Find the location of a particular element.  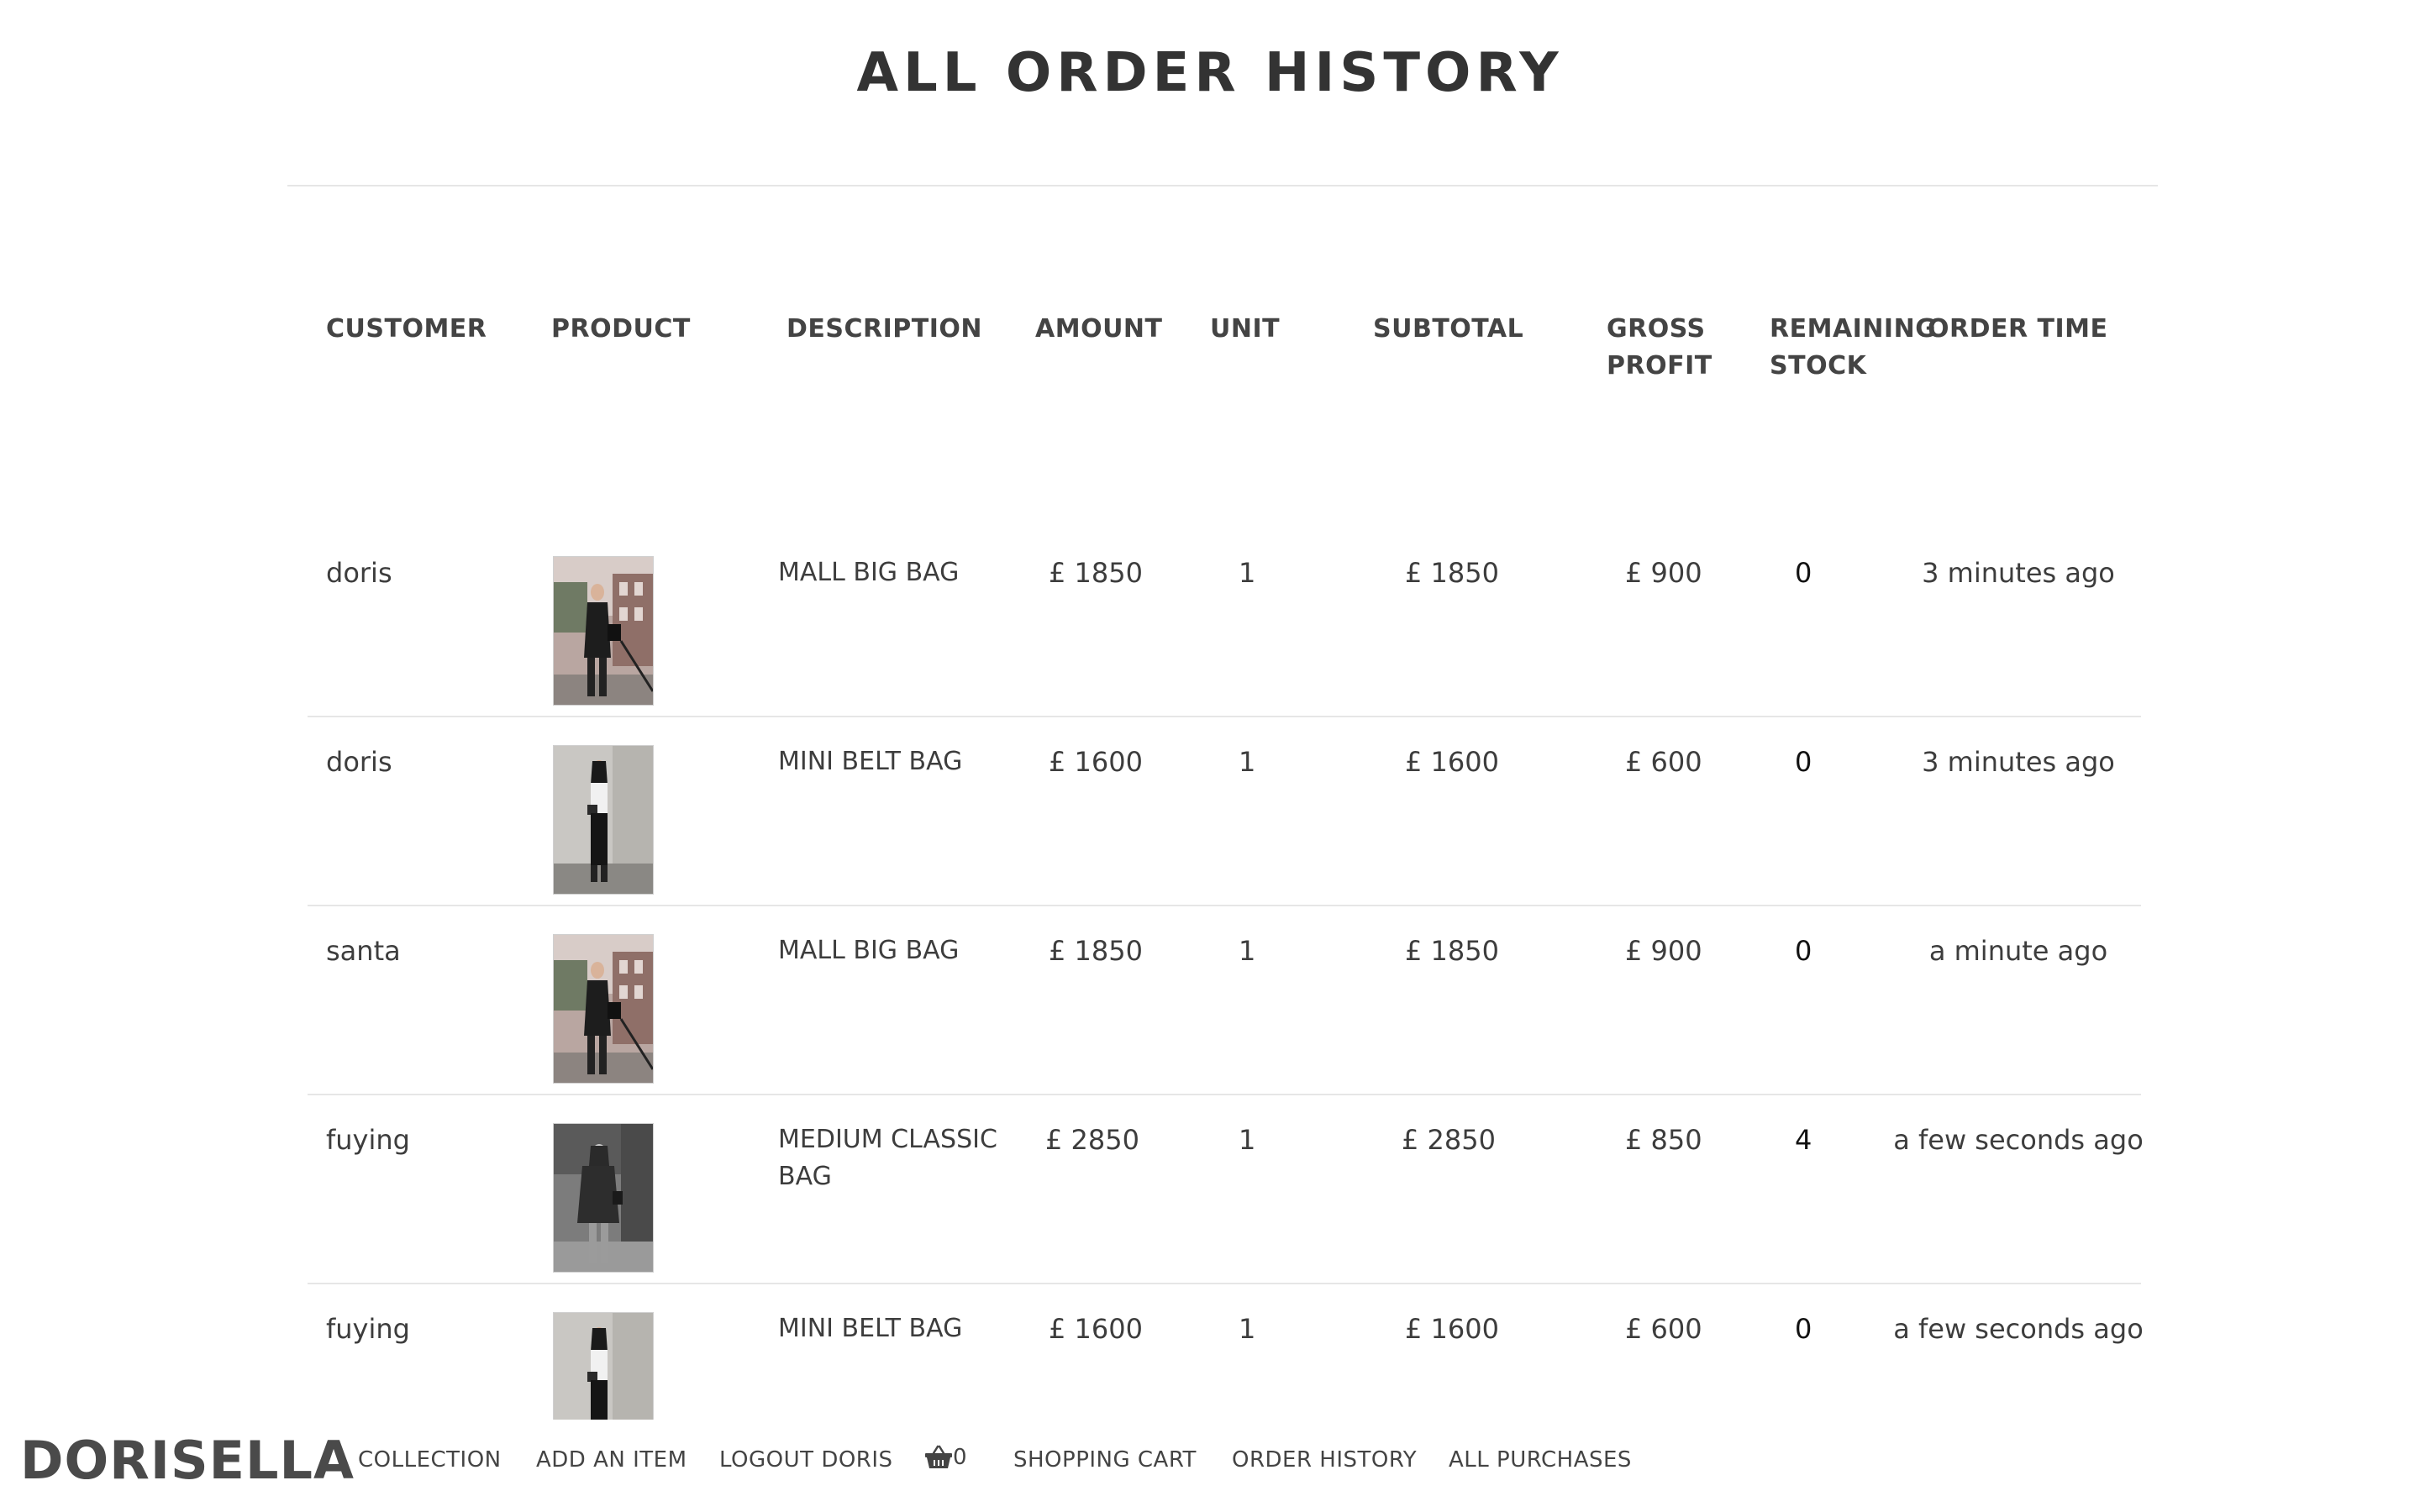

header-remaining-stock-line1: REMAINING is located at coordinates (1854, 329).